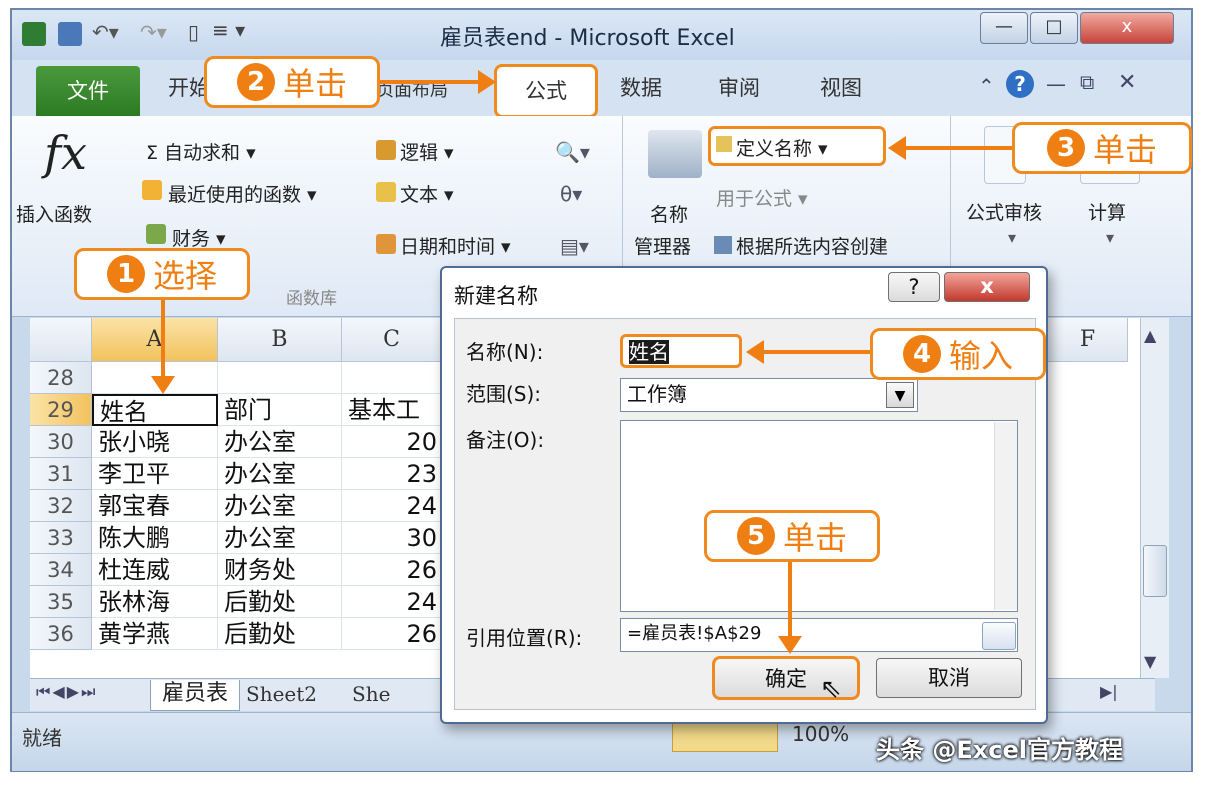 The width and height of the screenshot is (1205, 786). What do you see at coordinates (193, 32) in the screenshot?
I see `new-document-icon: ▯` at bounding box center [193, 32].